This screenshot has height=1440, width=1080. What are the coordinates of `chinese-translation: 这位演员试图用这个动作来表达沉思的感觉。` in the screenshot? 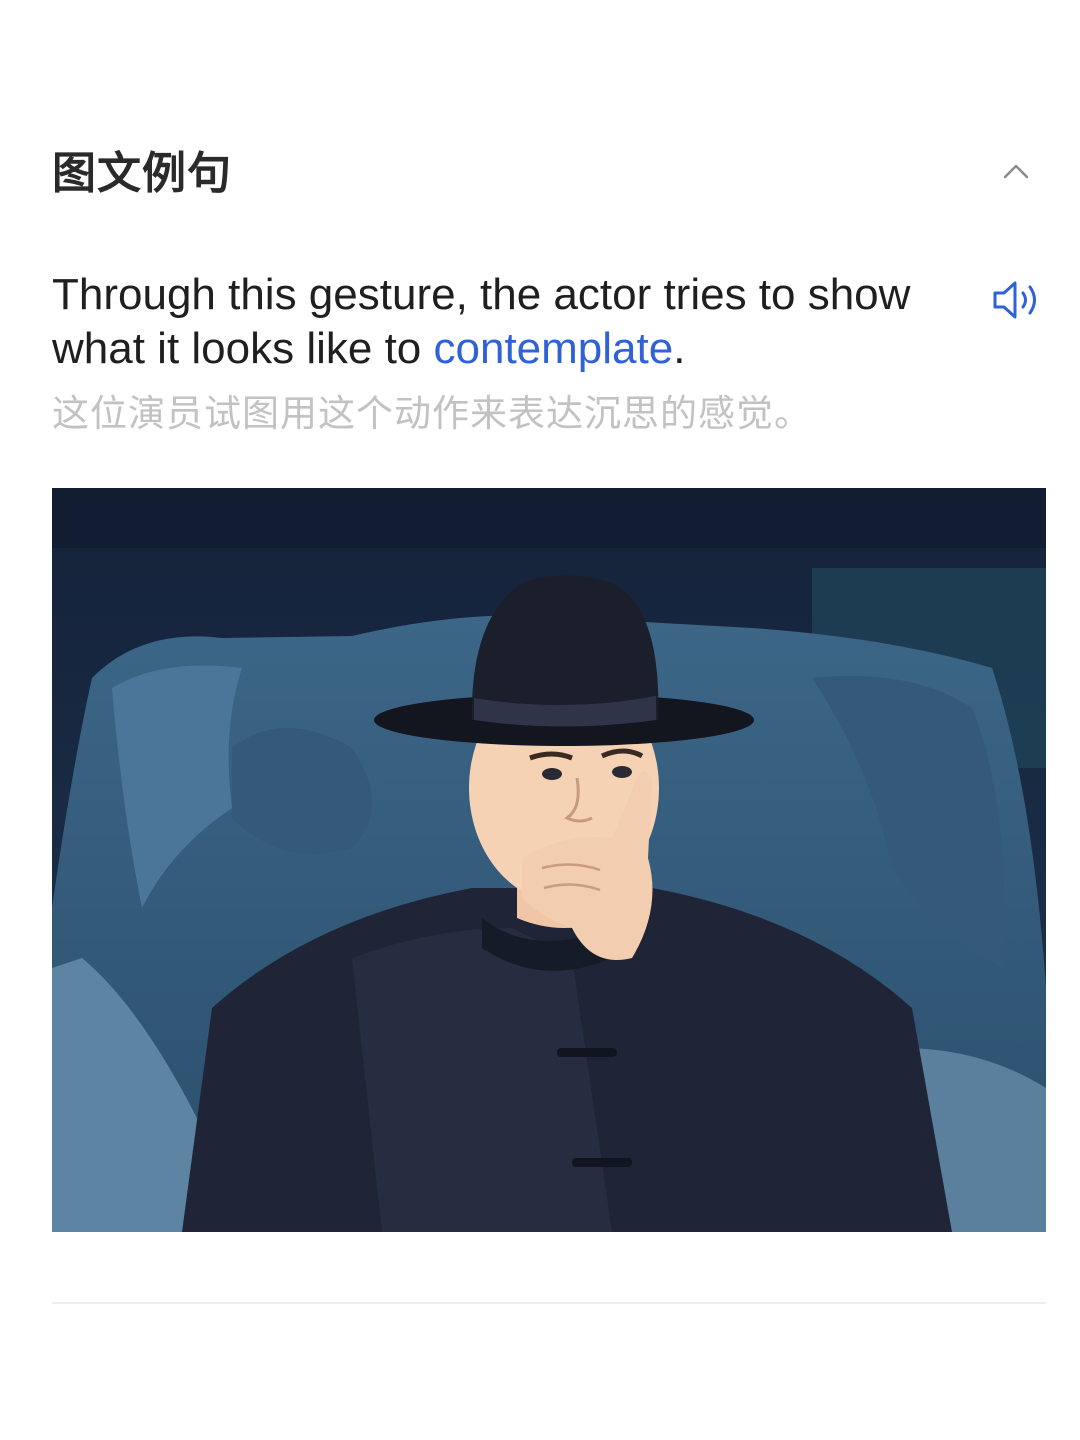 It's located at (432, 413).